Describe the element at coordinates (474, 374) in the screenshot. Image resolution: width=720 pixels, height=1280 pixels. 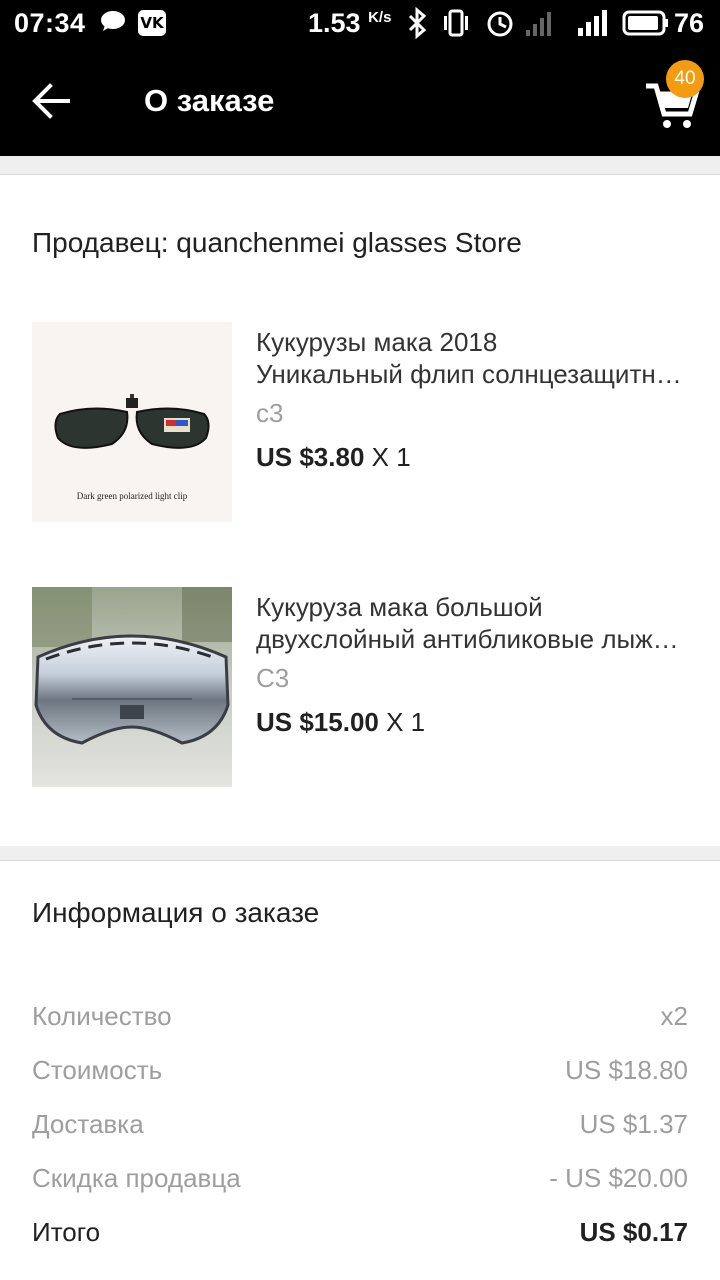
I see `item-title-line2: Уникальный флип солнцезащитные очки` at that location.